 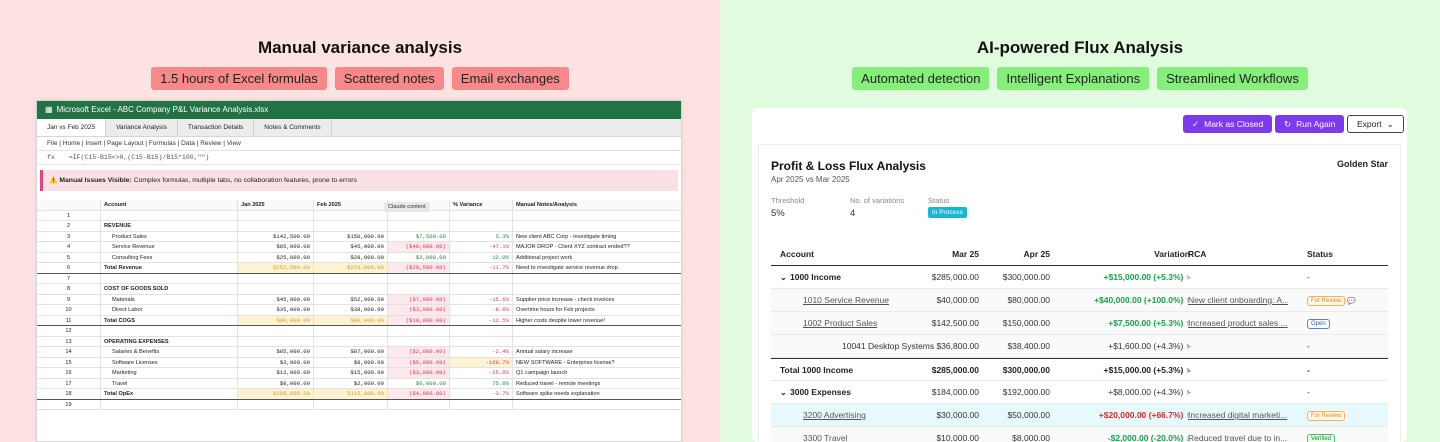 What do you see at coordinates (597, 384) in the screenshot?
I see `grid-cell-note: Reduced travel - remote meetings` at bounding box center [597, 384].